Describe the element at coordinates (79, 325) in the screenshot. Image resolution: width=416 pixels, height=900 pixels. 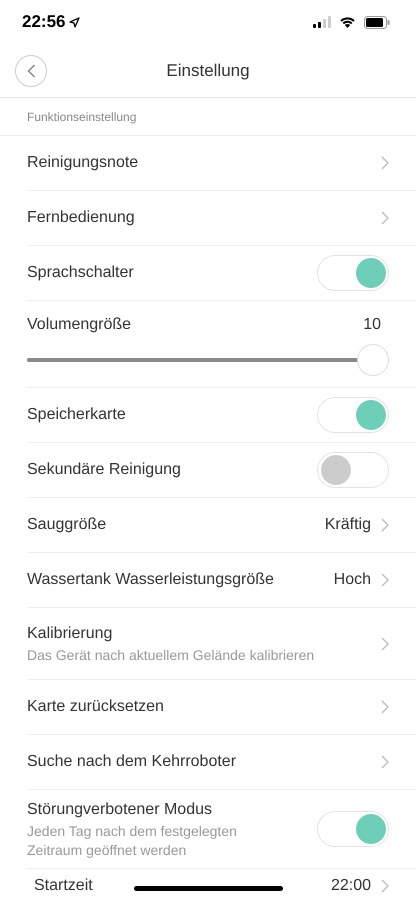
I see `setting-label: Volumengröße` at that location.